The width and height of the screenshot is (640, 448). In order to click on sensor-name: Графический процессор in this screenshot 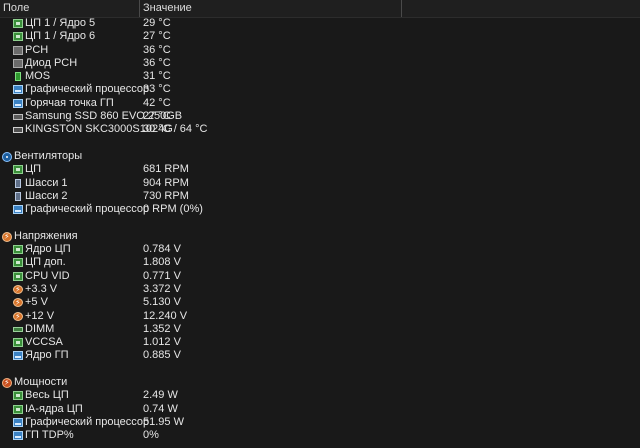, I will do `click(87, 421)`.